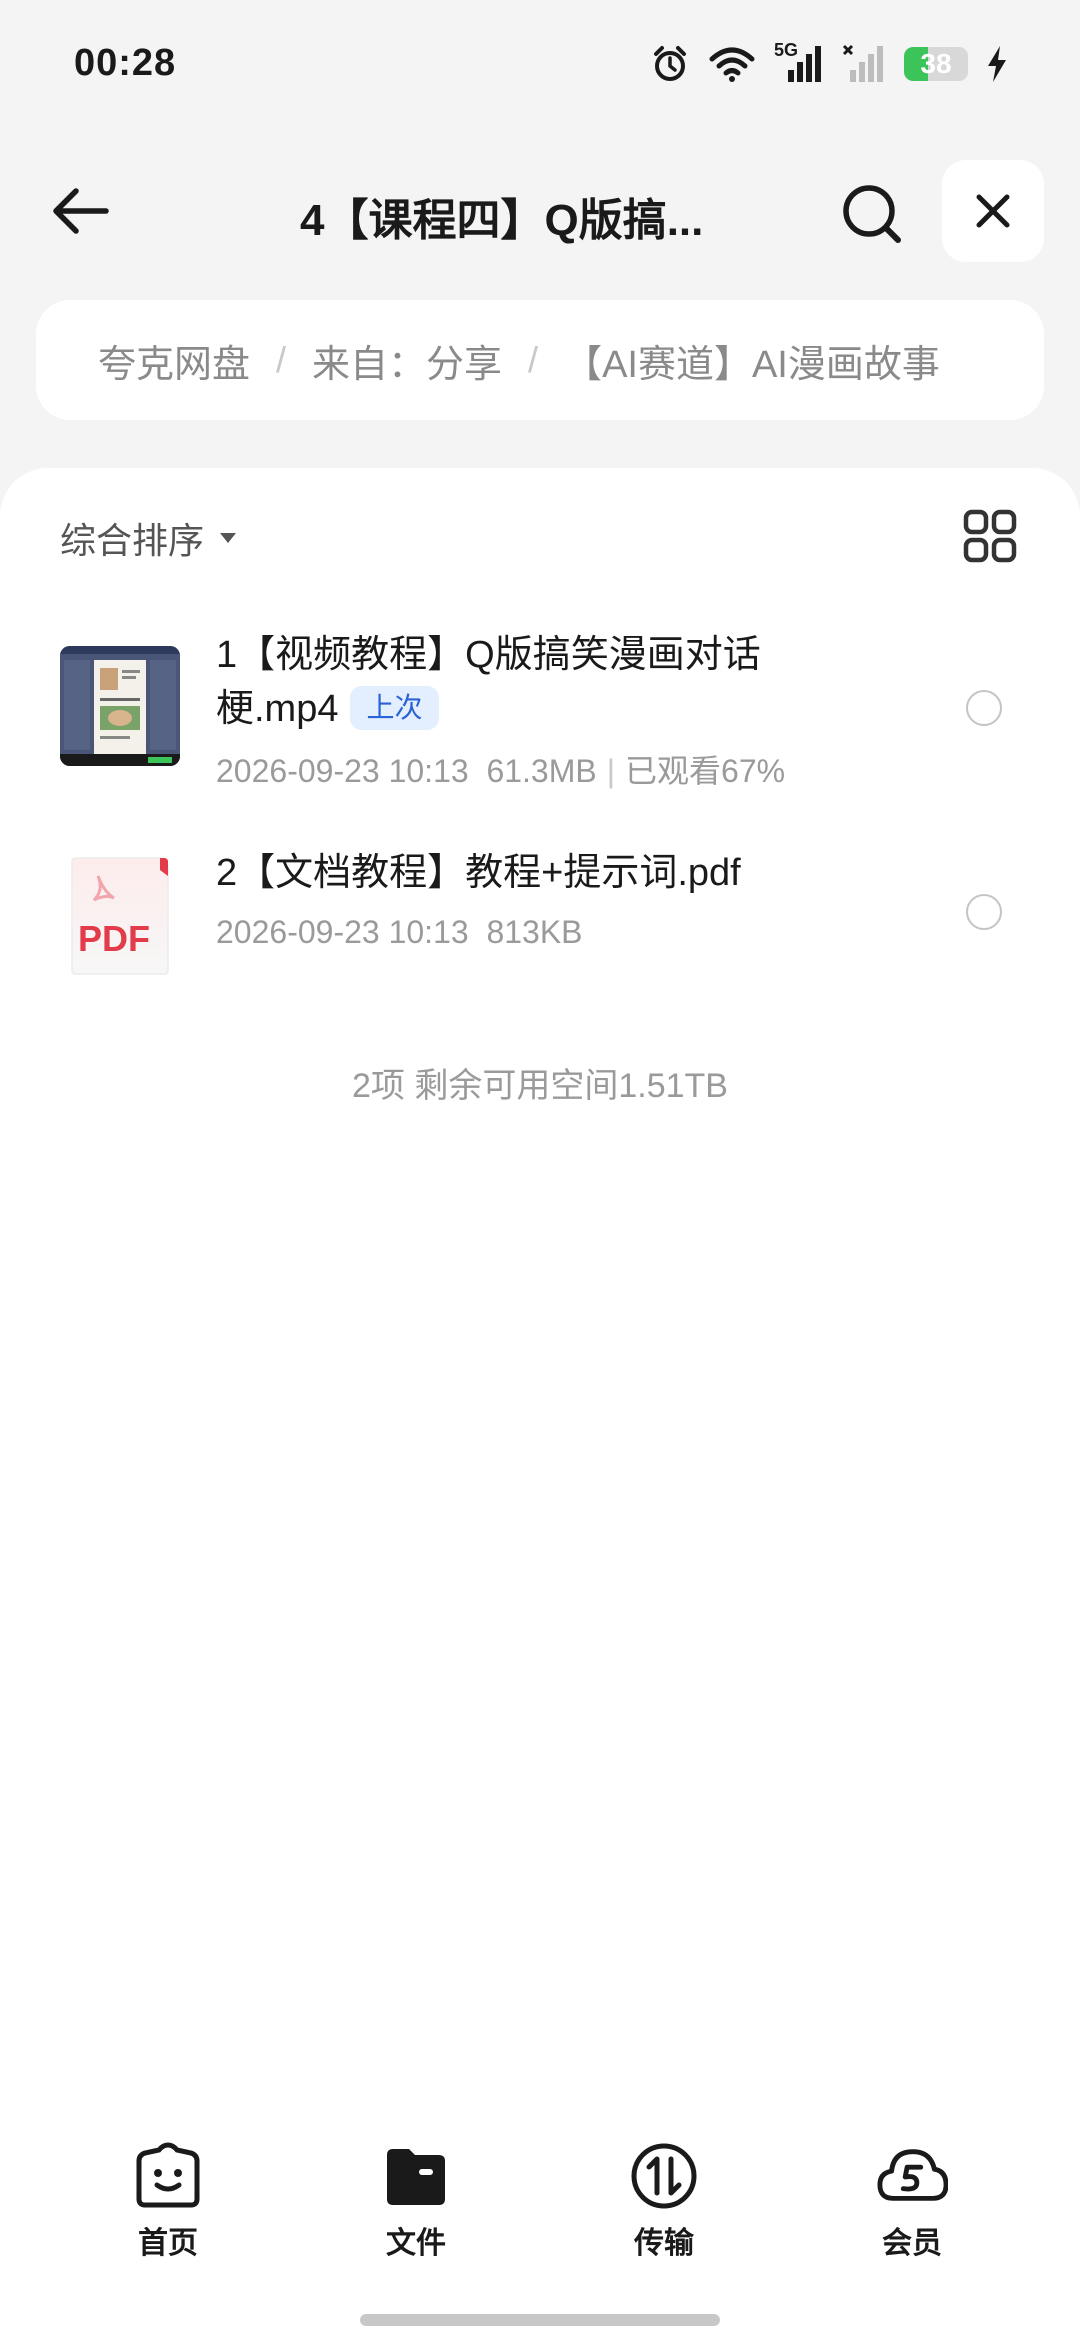  What do you see at coordinates (540, 65) in the screenshot?
I see `status-bar: 00:28 5G 38` at bounding box center [540, 65].